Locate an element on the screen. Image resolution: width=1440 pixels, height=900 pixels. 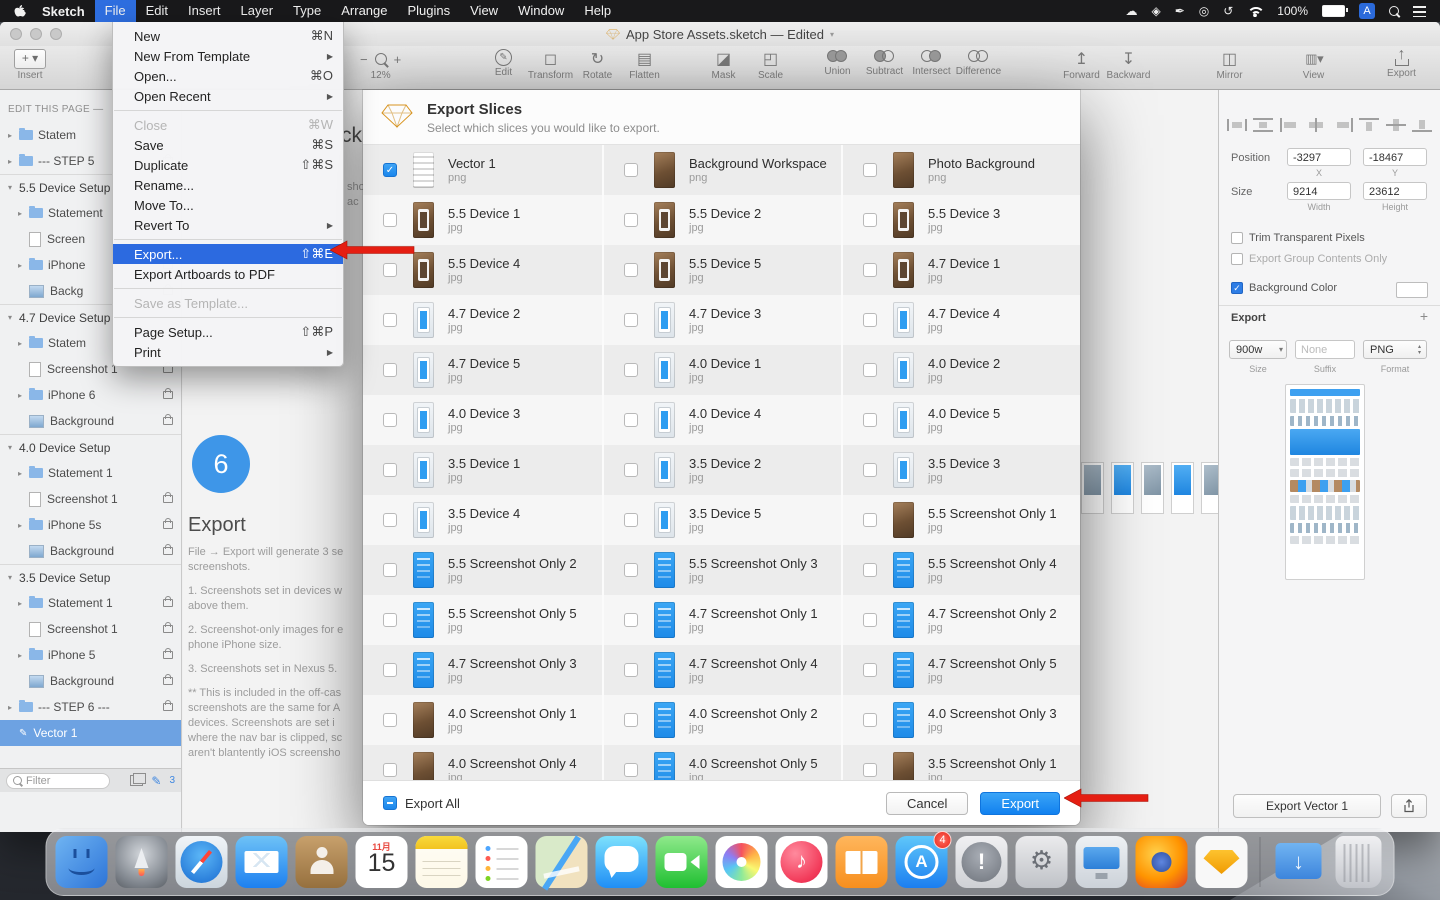
file-menu-item-open: Open... ⌘O is located at coordinates (228, 76).